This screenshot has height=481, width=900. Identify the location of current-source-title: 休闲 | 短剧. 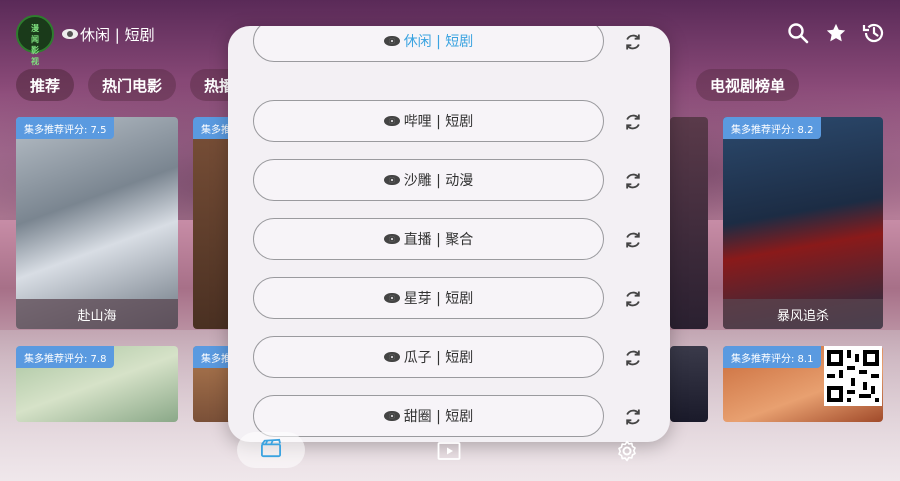
(108, 34).